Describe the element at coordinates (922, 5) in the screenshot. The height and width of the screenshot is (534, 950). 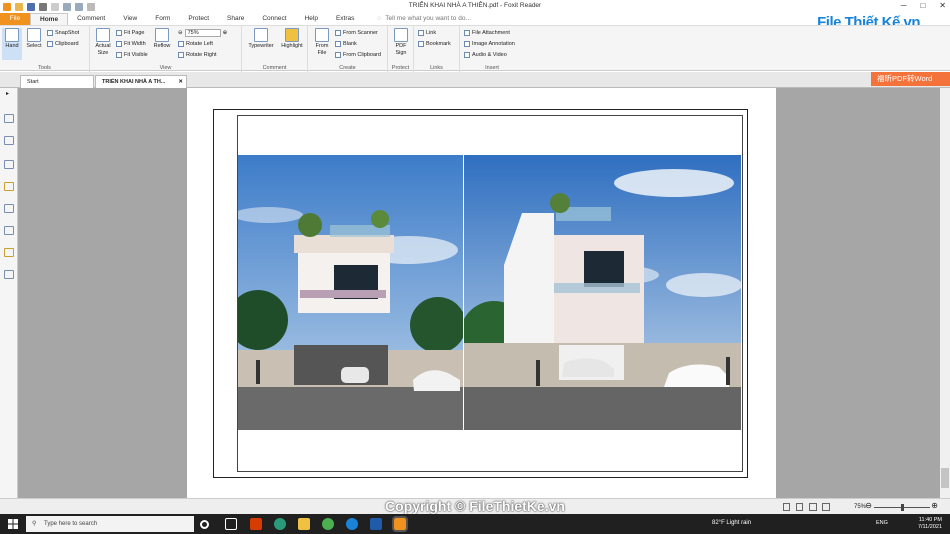
I see `maximize-icon: □` at that location.